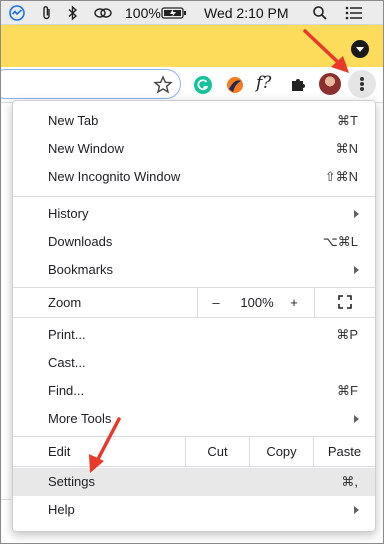 This screenshot has width=384, height=544. I want to click on menu-item-print: Print... ⌘P, so click(194, 335).